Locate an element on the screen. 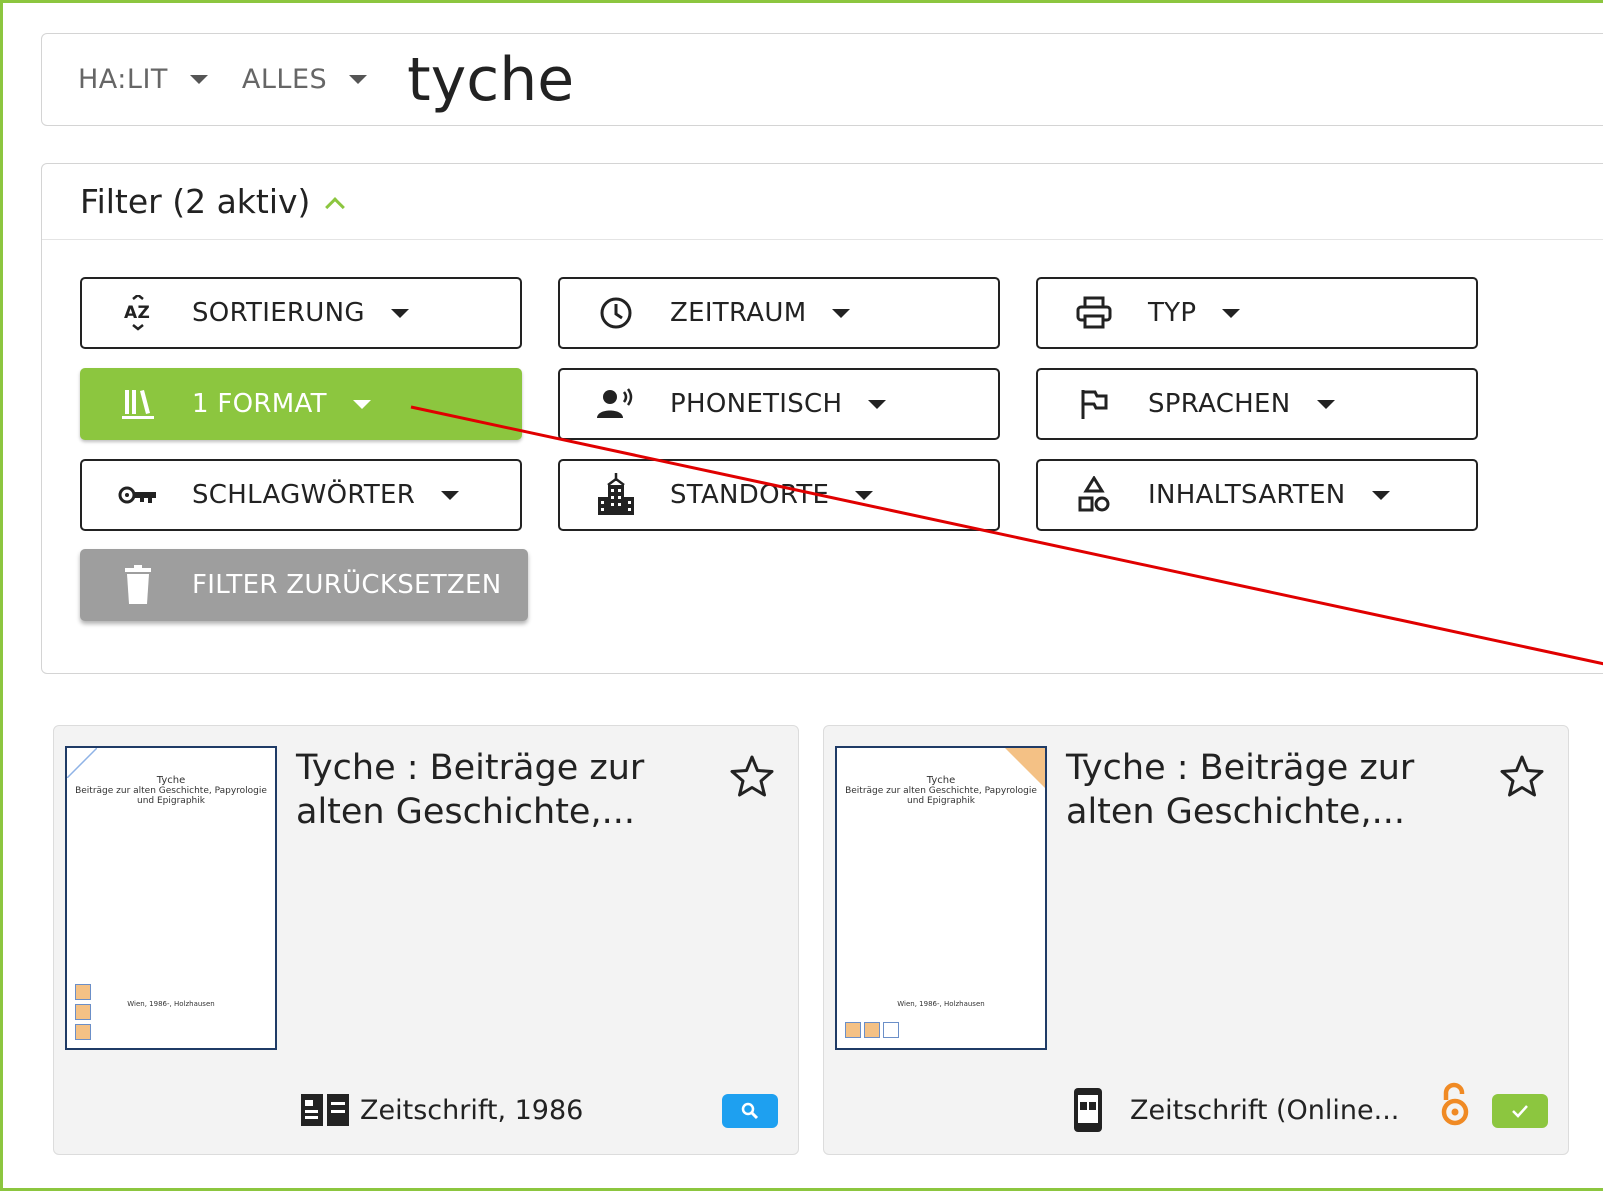 This screenshot has height=1191, width=1603. library-books-icon is located at coordinates (138, 404).